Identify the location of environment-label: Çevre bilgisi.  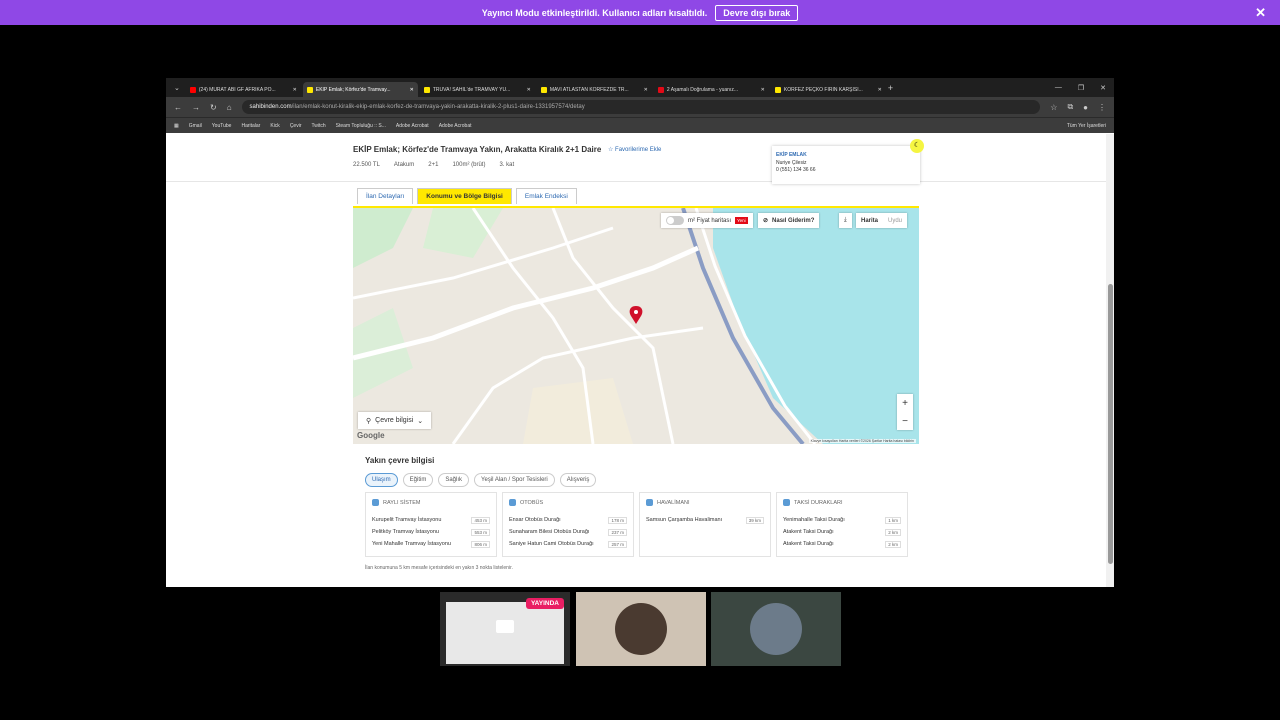
(394, 420).